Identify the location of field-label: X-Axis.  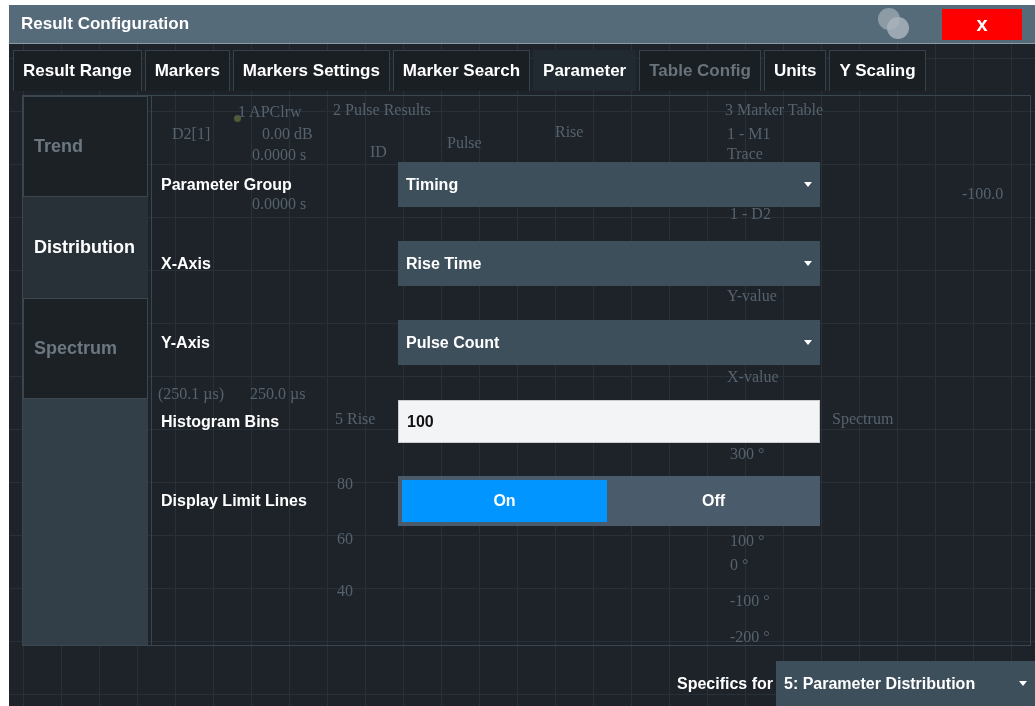
(186, 263).